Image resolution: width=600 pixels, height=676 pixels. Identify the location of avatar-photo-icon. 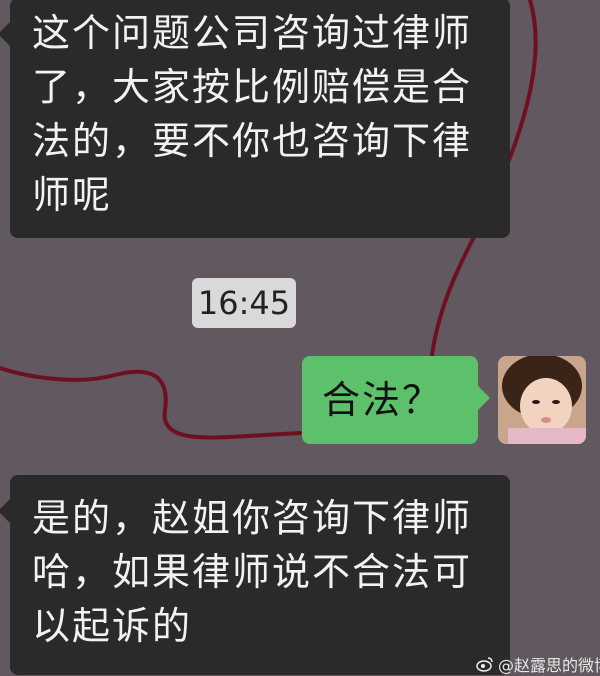
(542, 400).